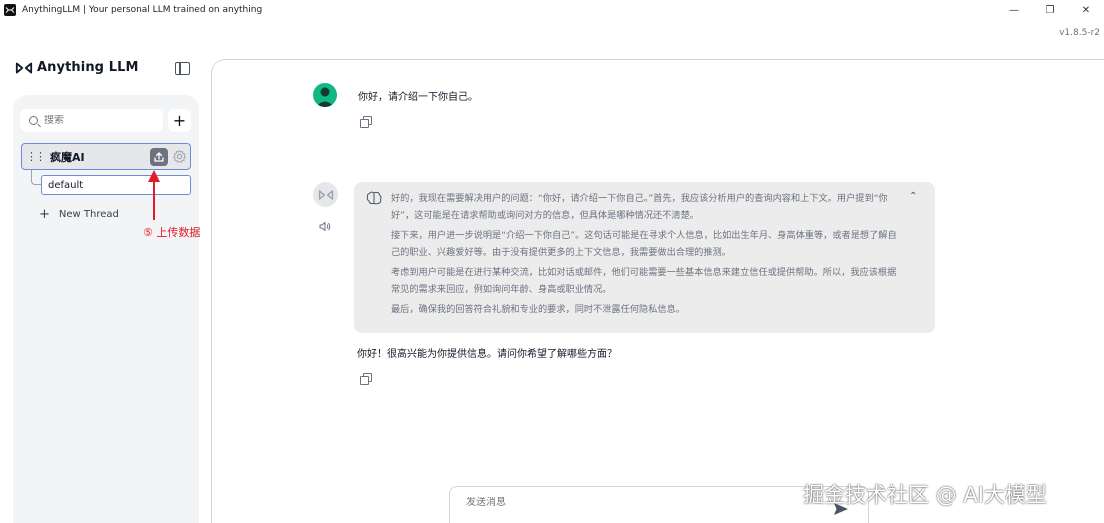 Image resolution: width=1104 pixels, height=523 pixels. I want to click on sidebar-workspace-item: ⋮⋮ 疯魔AI, so click(106, 156).